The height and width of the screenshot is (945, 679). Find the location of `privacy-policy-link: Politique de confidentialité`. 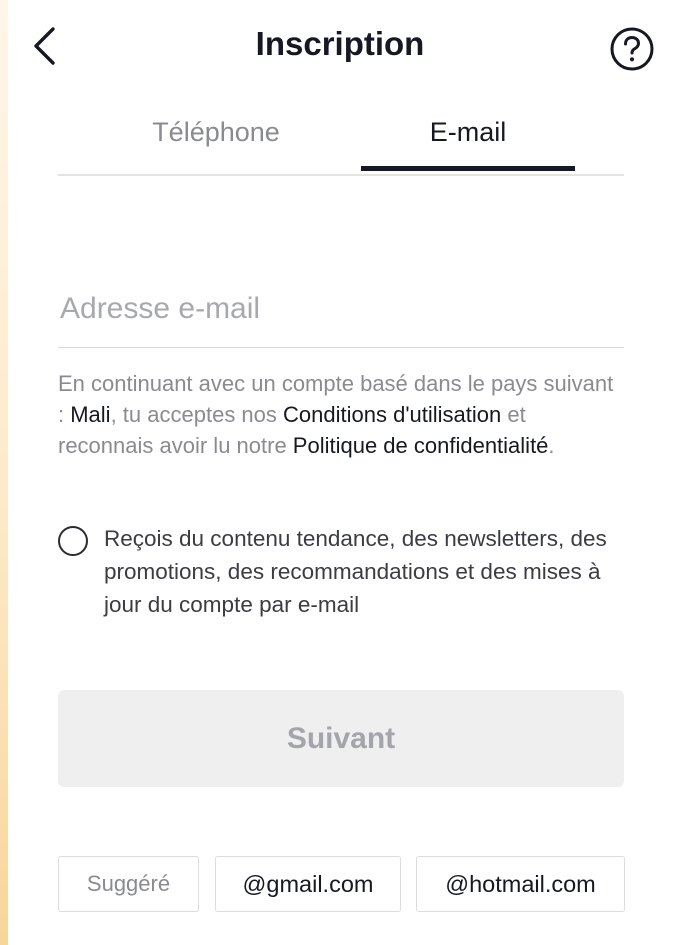

privacy-policy-link: Politique de confidentialité is located at coordinates (421, 445).